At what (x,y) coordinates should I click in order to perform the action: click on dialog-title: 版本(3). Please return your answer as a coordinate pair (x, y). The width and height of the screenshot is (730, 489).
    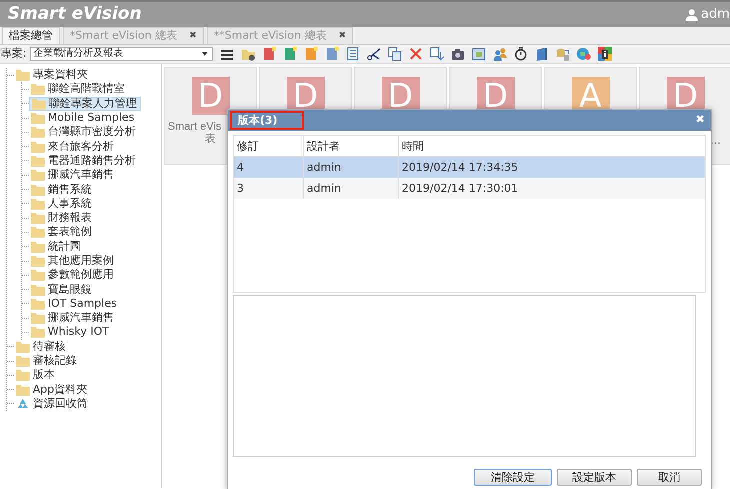
    Looking at the image, I should click on (267, 120).